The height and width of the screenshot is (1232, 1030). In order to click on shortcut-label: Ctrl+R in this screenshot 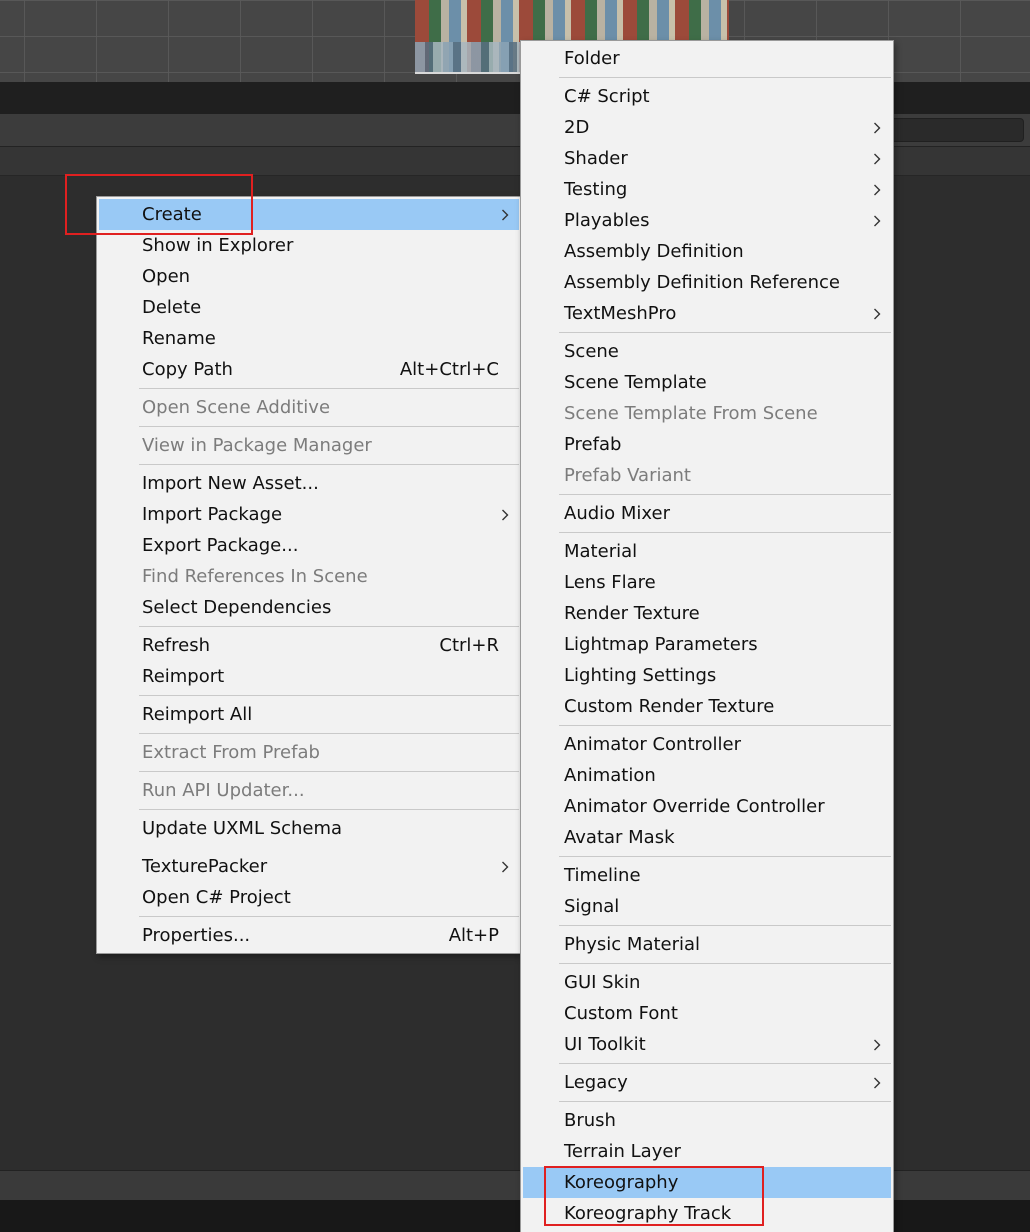, I will do `click(469, 645)`.